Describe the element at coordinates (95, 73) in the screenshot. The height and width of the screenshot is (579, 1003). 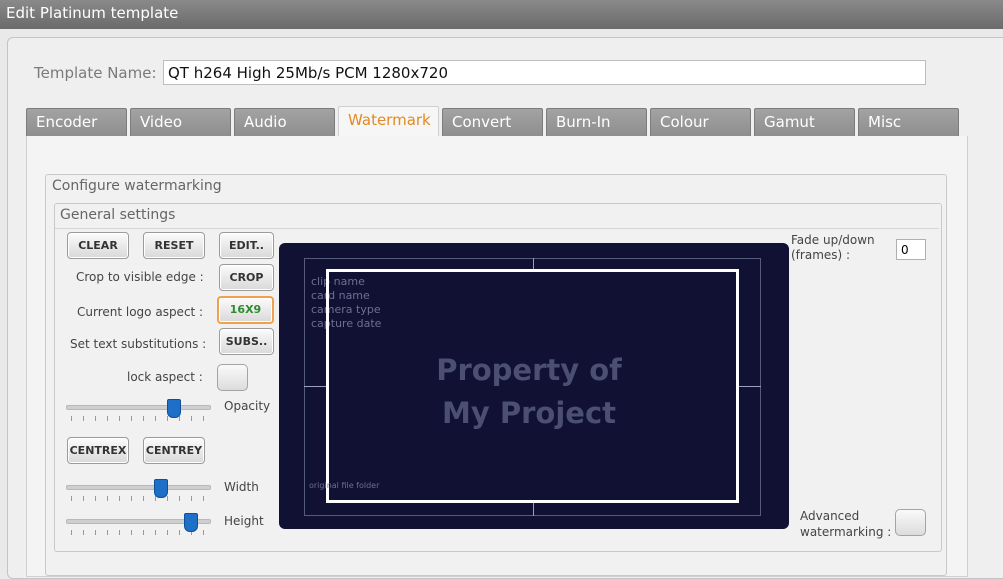
I see `template-name-label: Template Name:` at that location.